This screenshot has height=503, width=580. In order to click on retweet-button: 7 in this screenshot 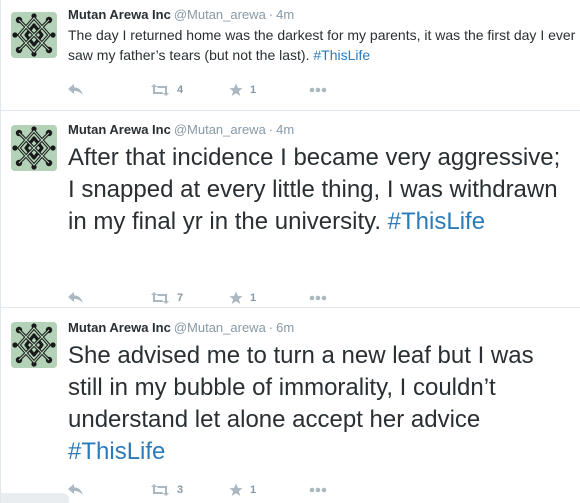, I will do `click(166, 298)`.